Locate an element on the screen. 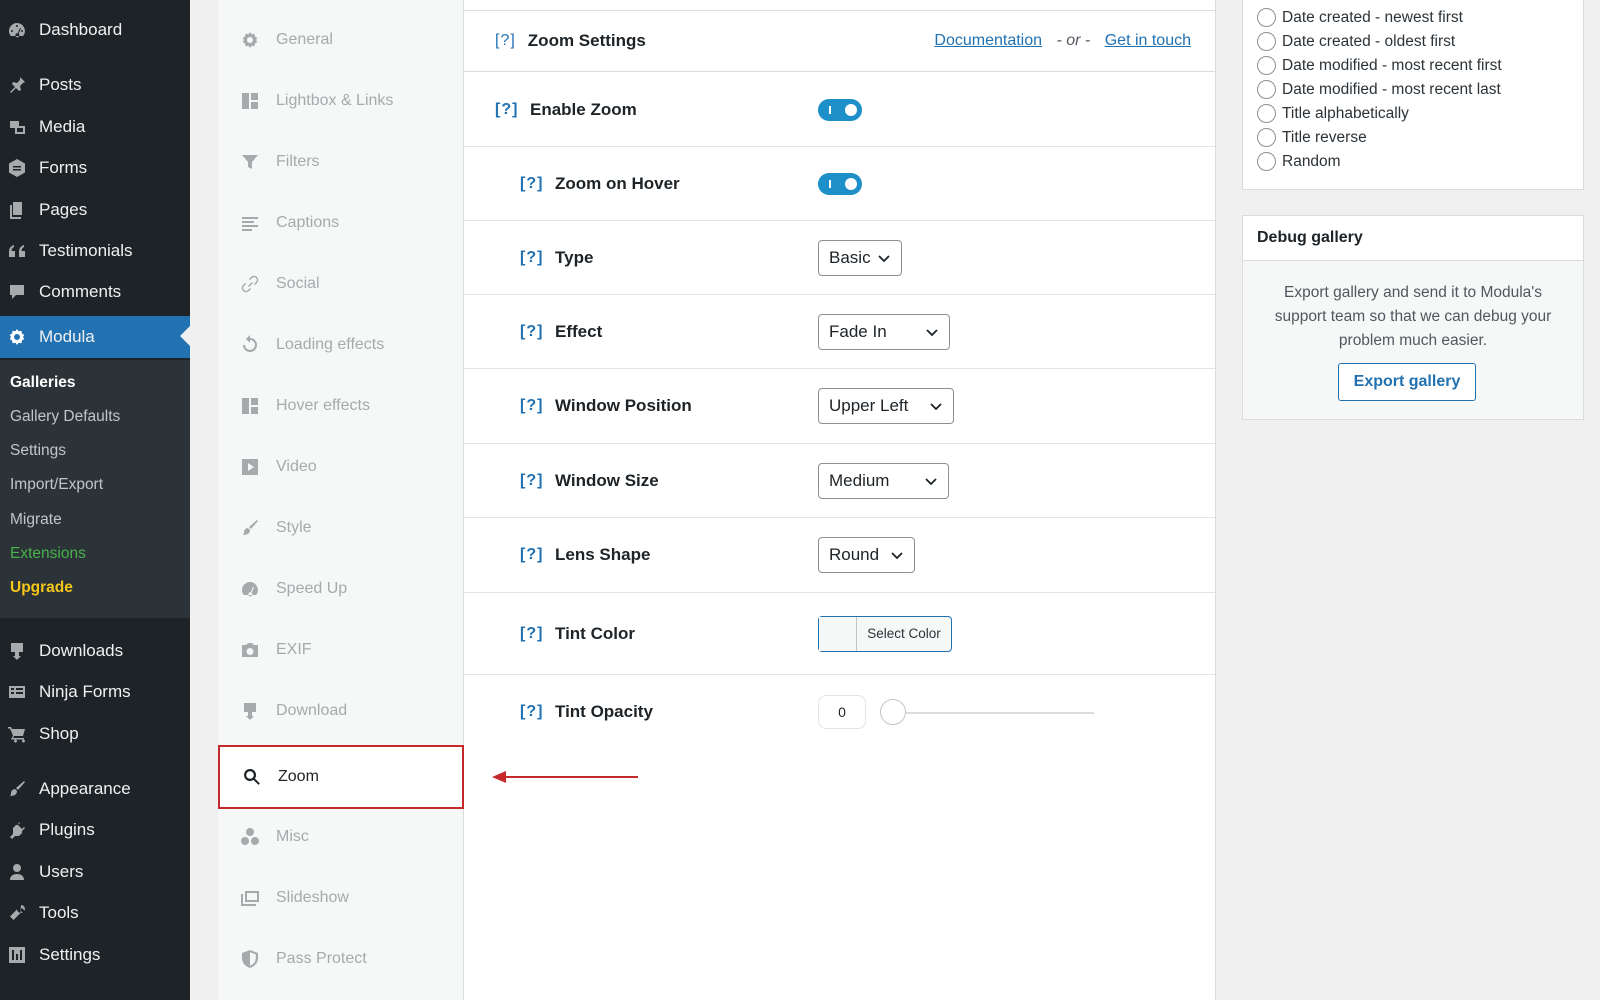 This screenshot has width=1600, height=1000. comment-icon is located at coordinates (17, 292).